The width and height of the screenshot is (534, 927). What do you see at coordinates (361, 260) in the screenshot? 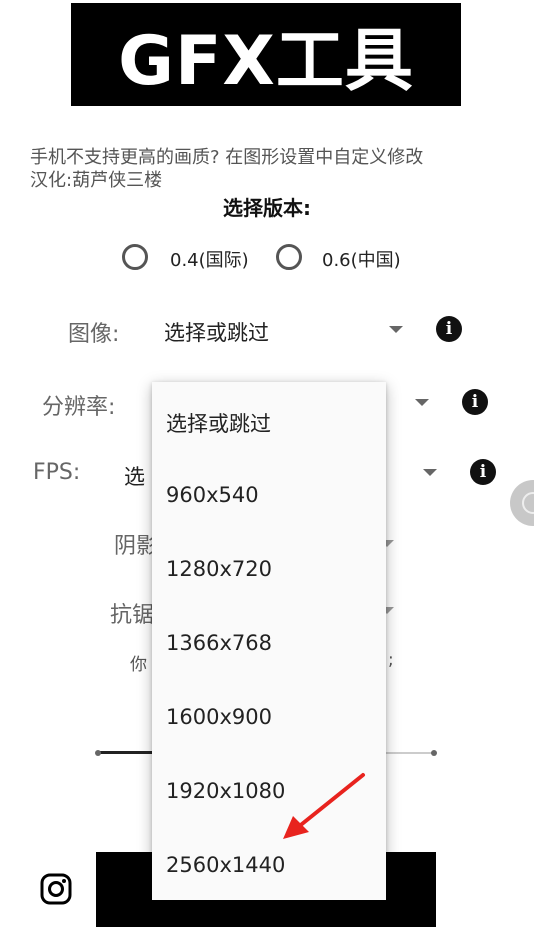
I see `radio-label-version-0-6: 0.6(中国)` at bounding box center [361, 260].